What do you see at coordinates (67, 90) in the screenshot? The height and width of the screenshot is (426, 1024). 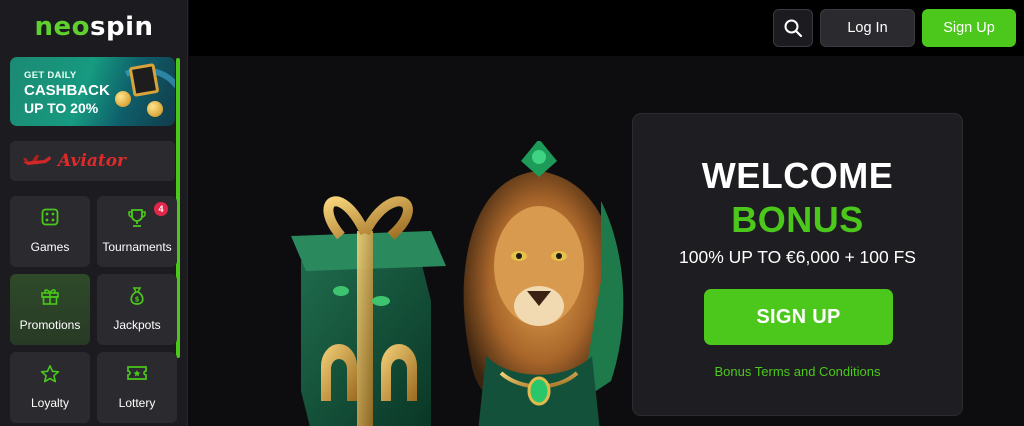 I see `promo-line-2: CASHBACK` at bounding box center [67, 90].